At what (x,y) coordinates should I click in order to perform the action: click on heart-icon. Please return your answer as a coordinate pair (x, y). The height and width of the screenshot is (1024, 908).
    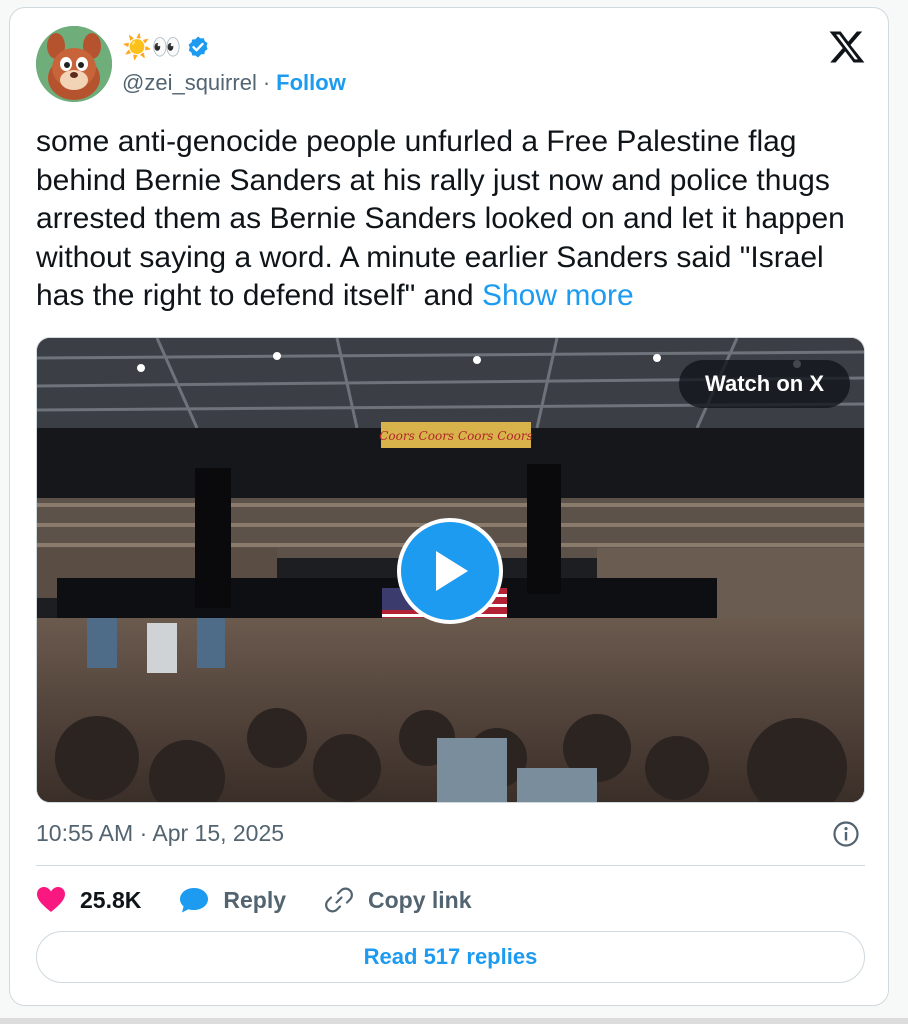
    Looking at the image, I should click on (51, 899).